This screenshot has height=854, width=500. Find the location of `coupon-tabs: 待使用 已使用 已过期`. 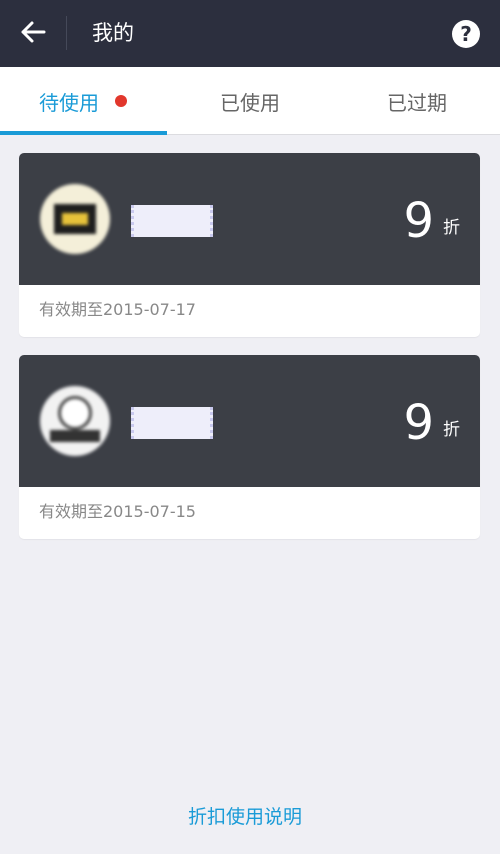

coupon-tabs: 待使用 已使用 已过期 is located at coordinates (250, 101).